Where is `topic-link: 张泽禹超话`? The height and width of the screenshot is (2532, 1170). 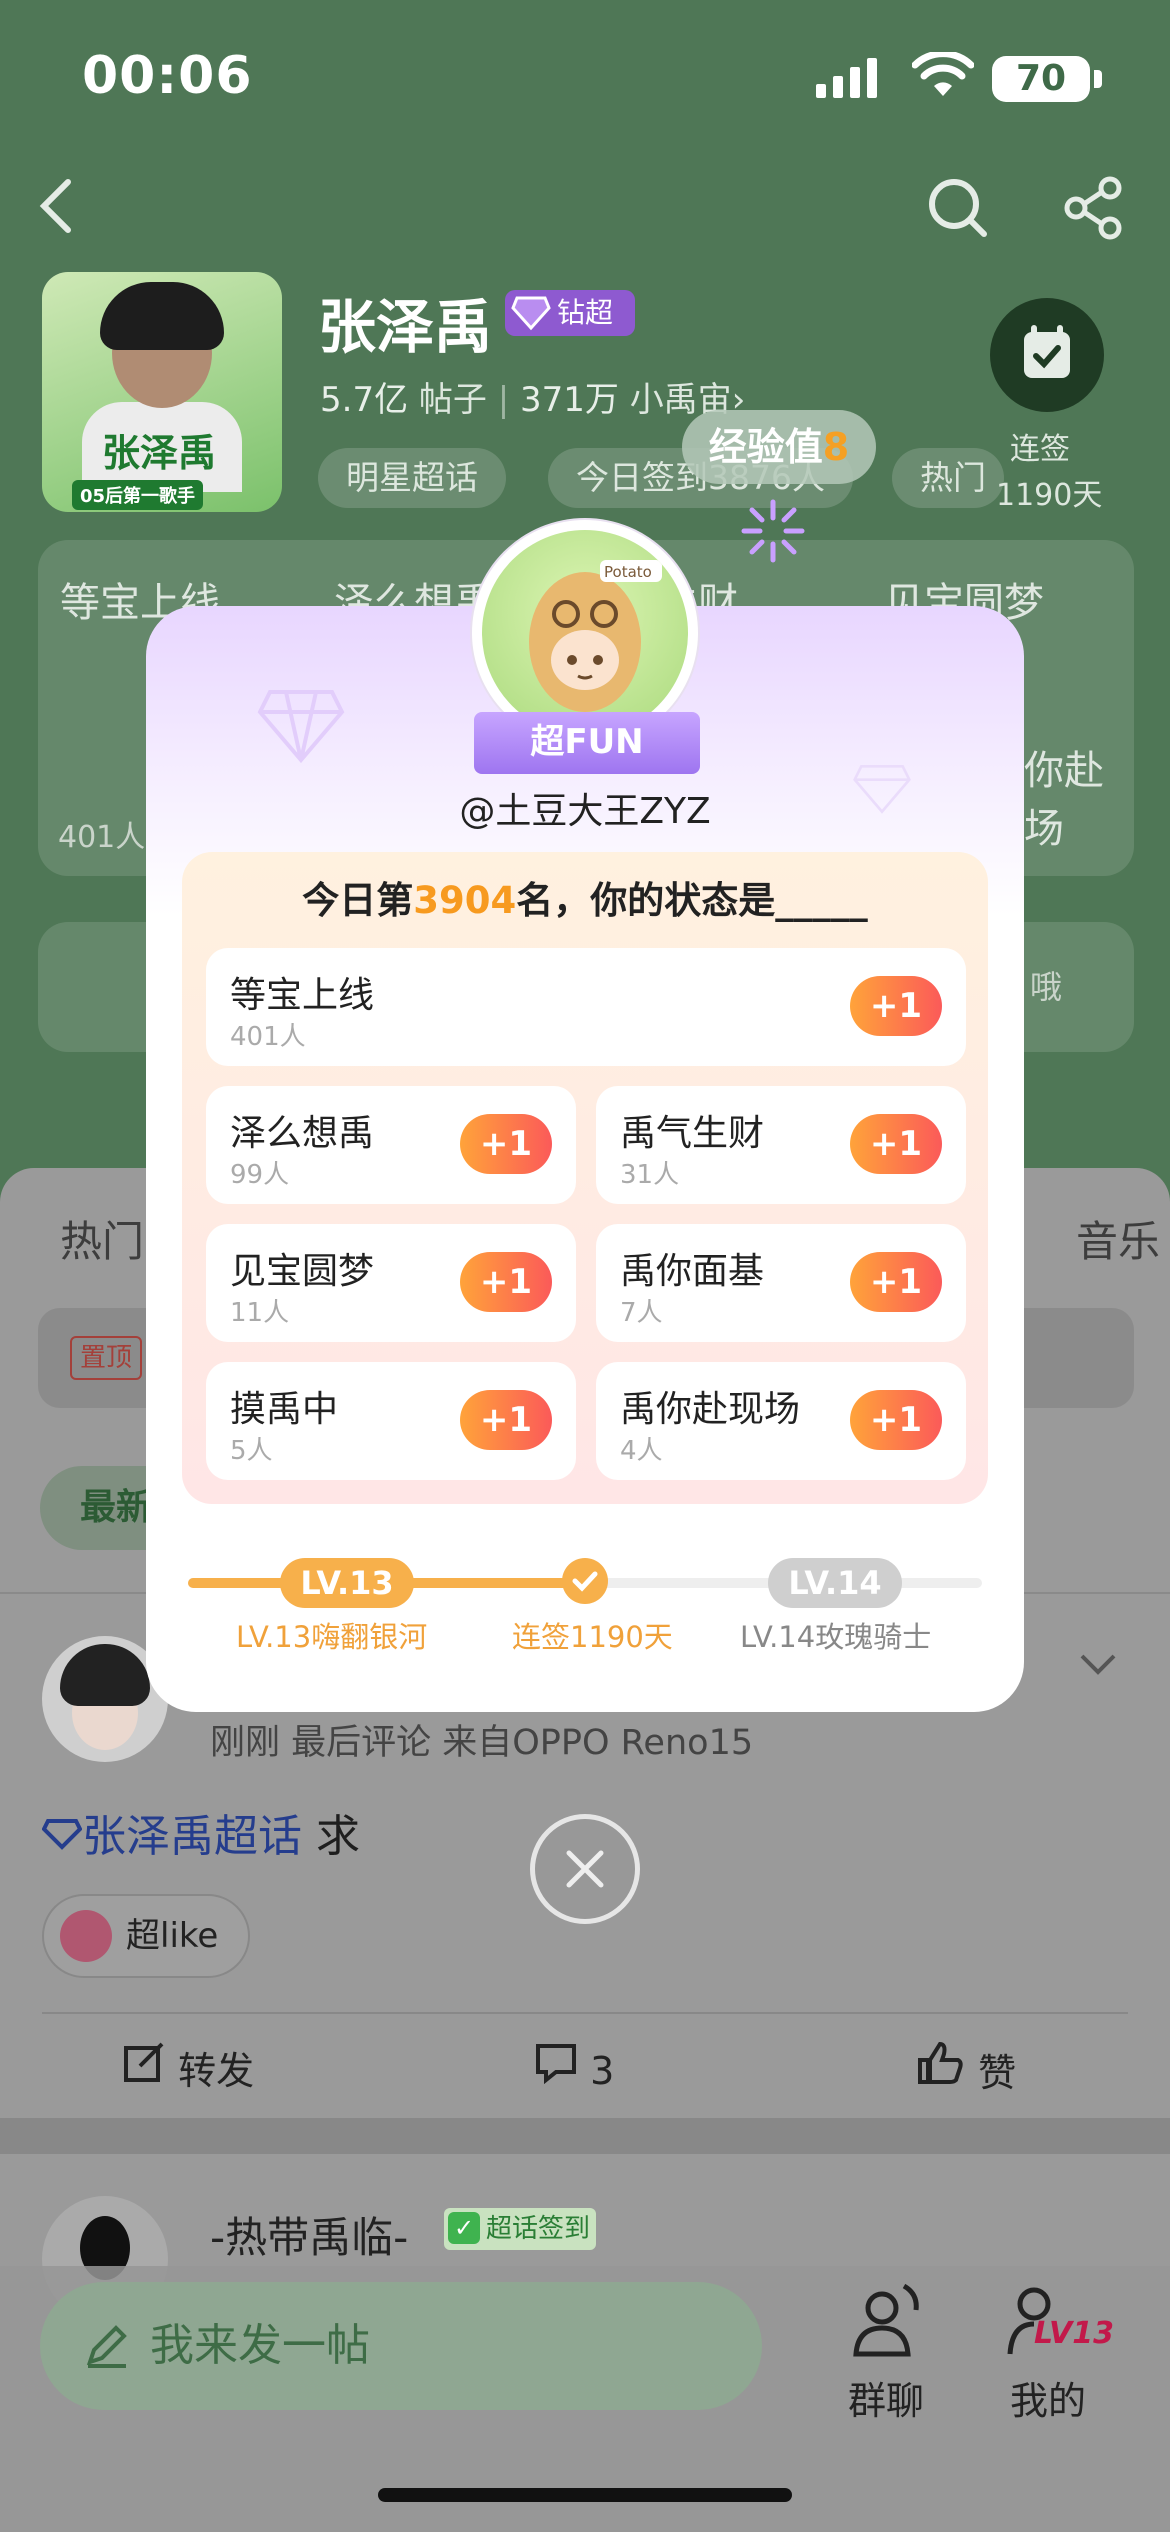 topic-link: 张泽禹超话 is located at coordinates (192, 1836).